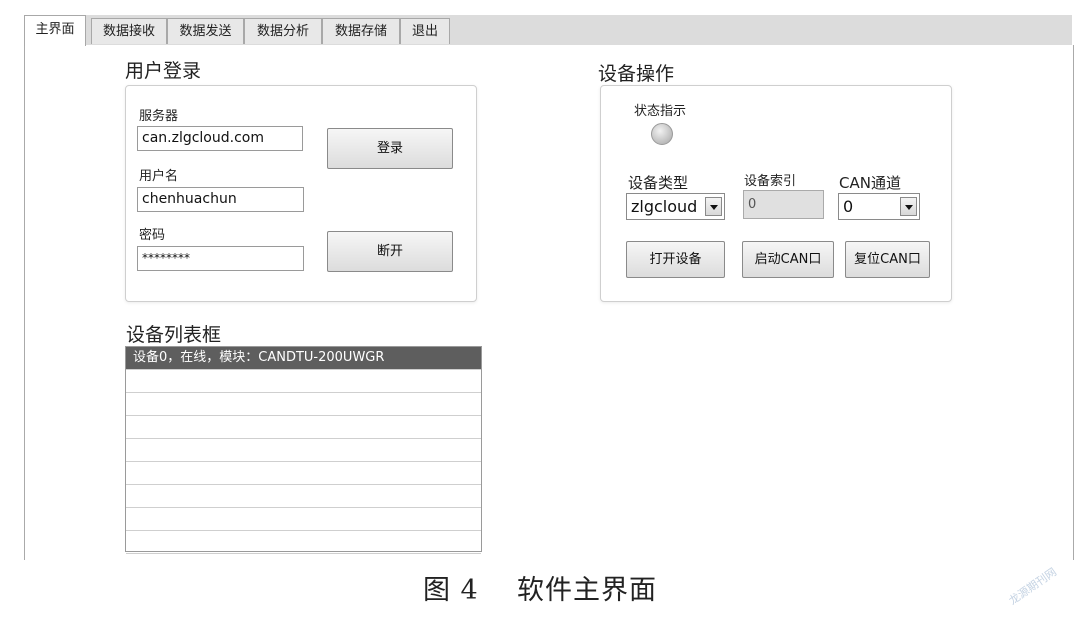  What do you see at coordinates (220, 258) in the screenshot?
I see `password-input: ********` at bounding box center [220, 258].